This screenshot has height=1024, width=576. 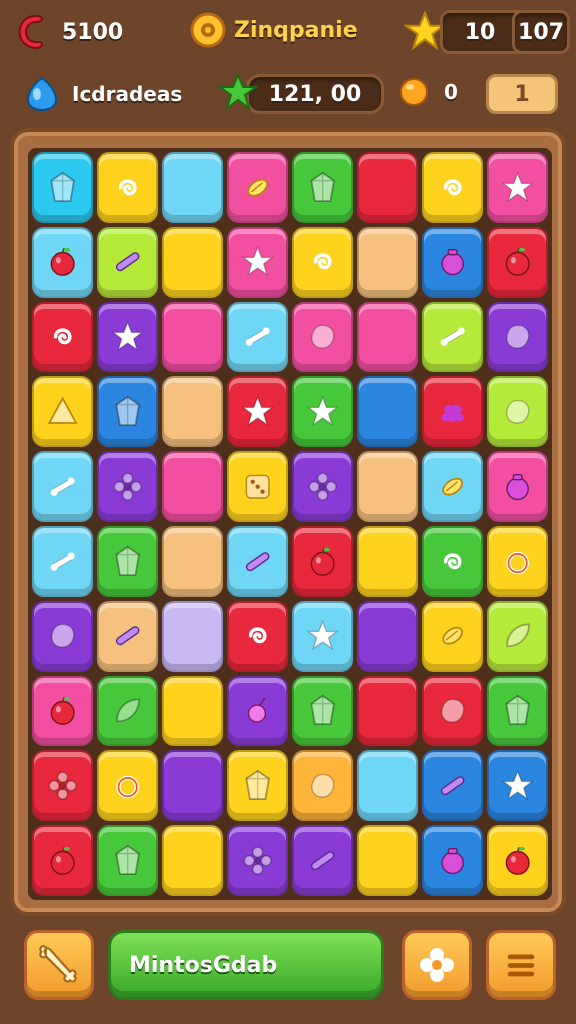 What do you see at coordinates (59, 965) in the screenshot?
I see `bone-booster-button` at bounding box center [59, 965].